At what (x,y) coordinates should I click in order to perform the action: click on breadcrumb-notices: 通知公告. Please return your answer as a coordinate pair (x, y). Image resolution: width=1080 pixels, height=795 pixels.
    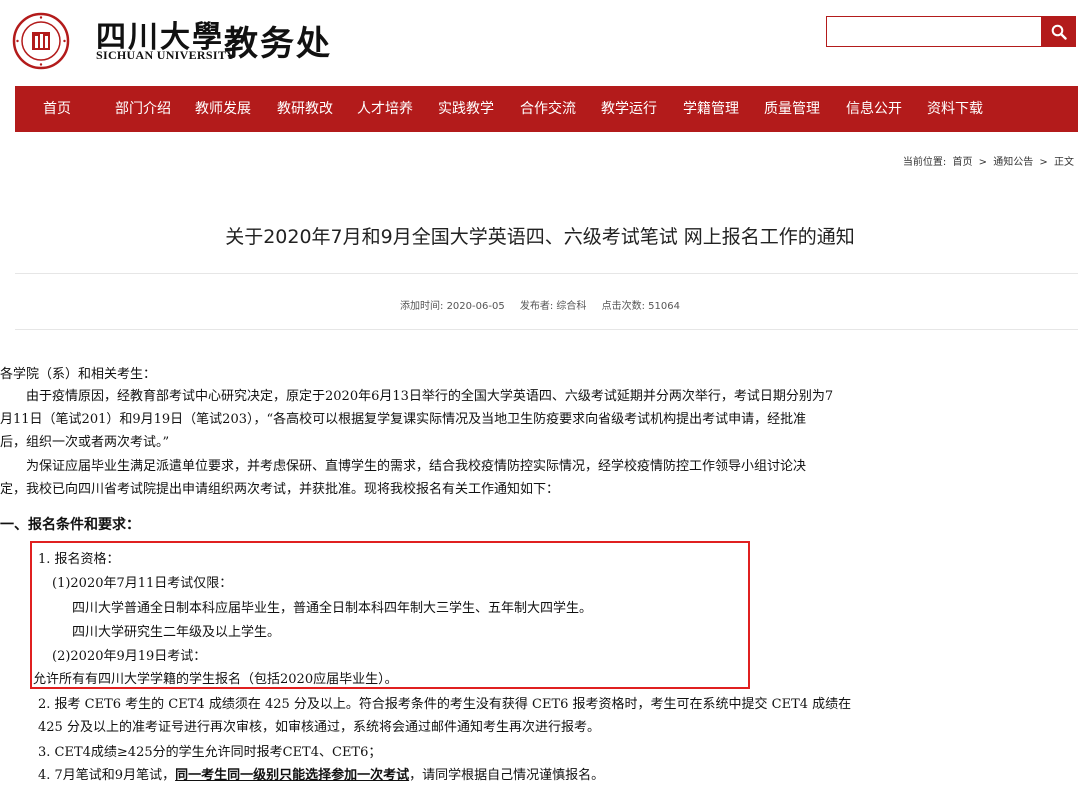
    Looking at the image, I should click on (1013, 162).